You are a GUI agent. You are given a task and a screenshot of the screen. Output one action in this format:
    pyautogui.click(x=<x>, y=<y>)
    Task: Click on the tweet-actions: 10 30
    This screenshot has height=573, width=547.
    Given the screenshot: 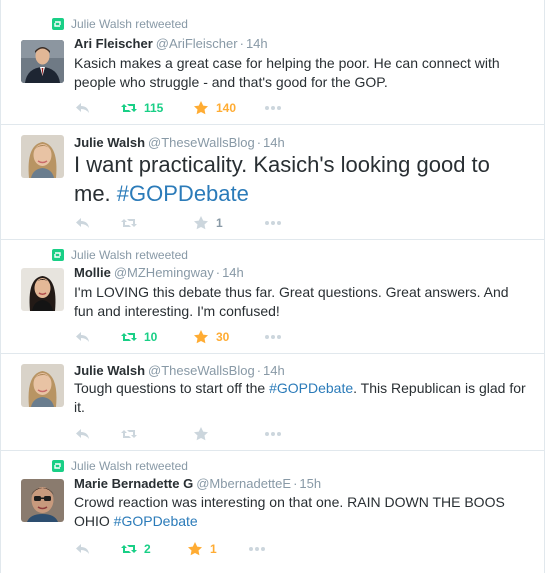 What is the action you would take?
    pyautogui.click(x=178, y=337)
    